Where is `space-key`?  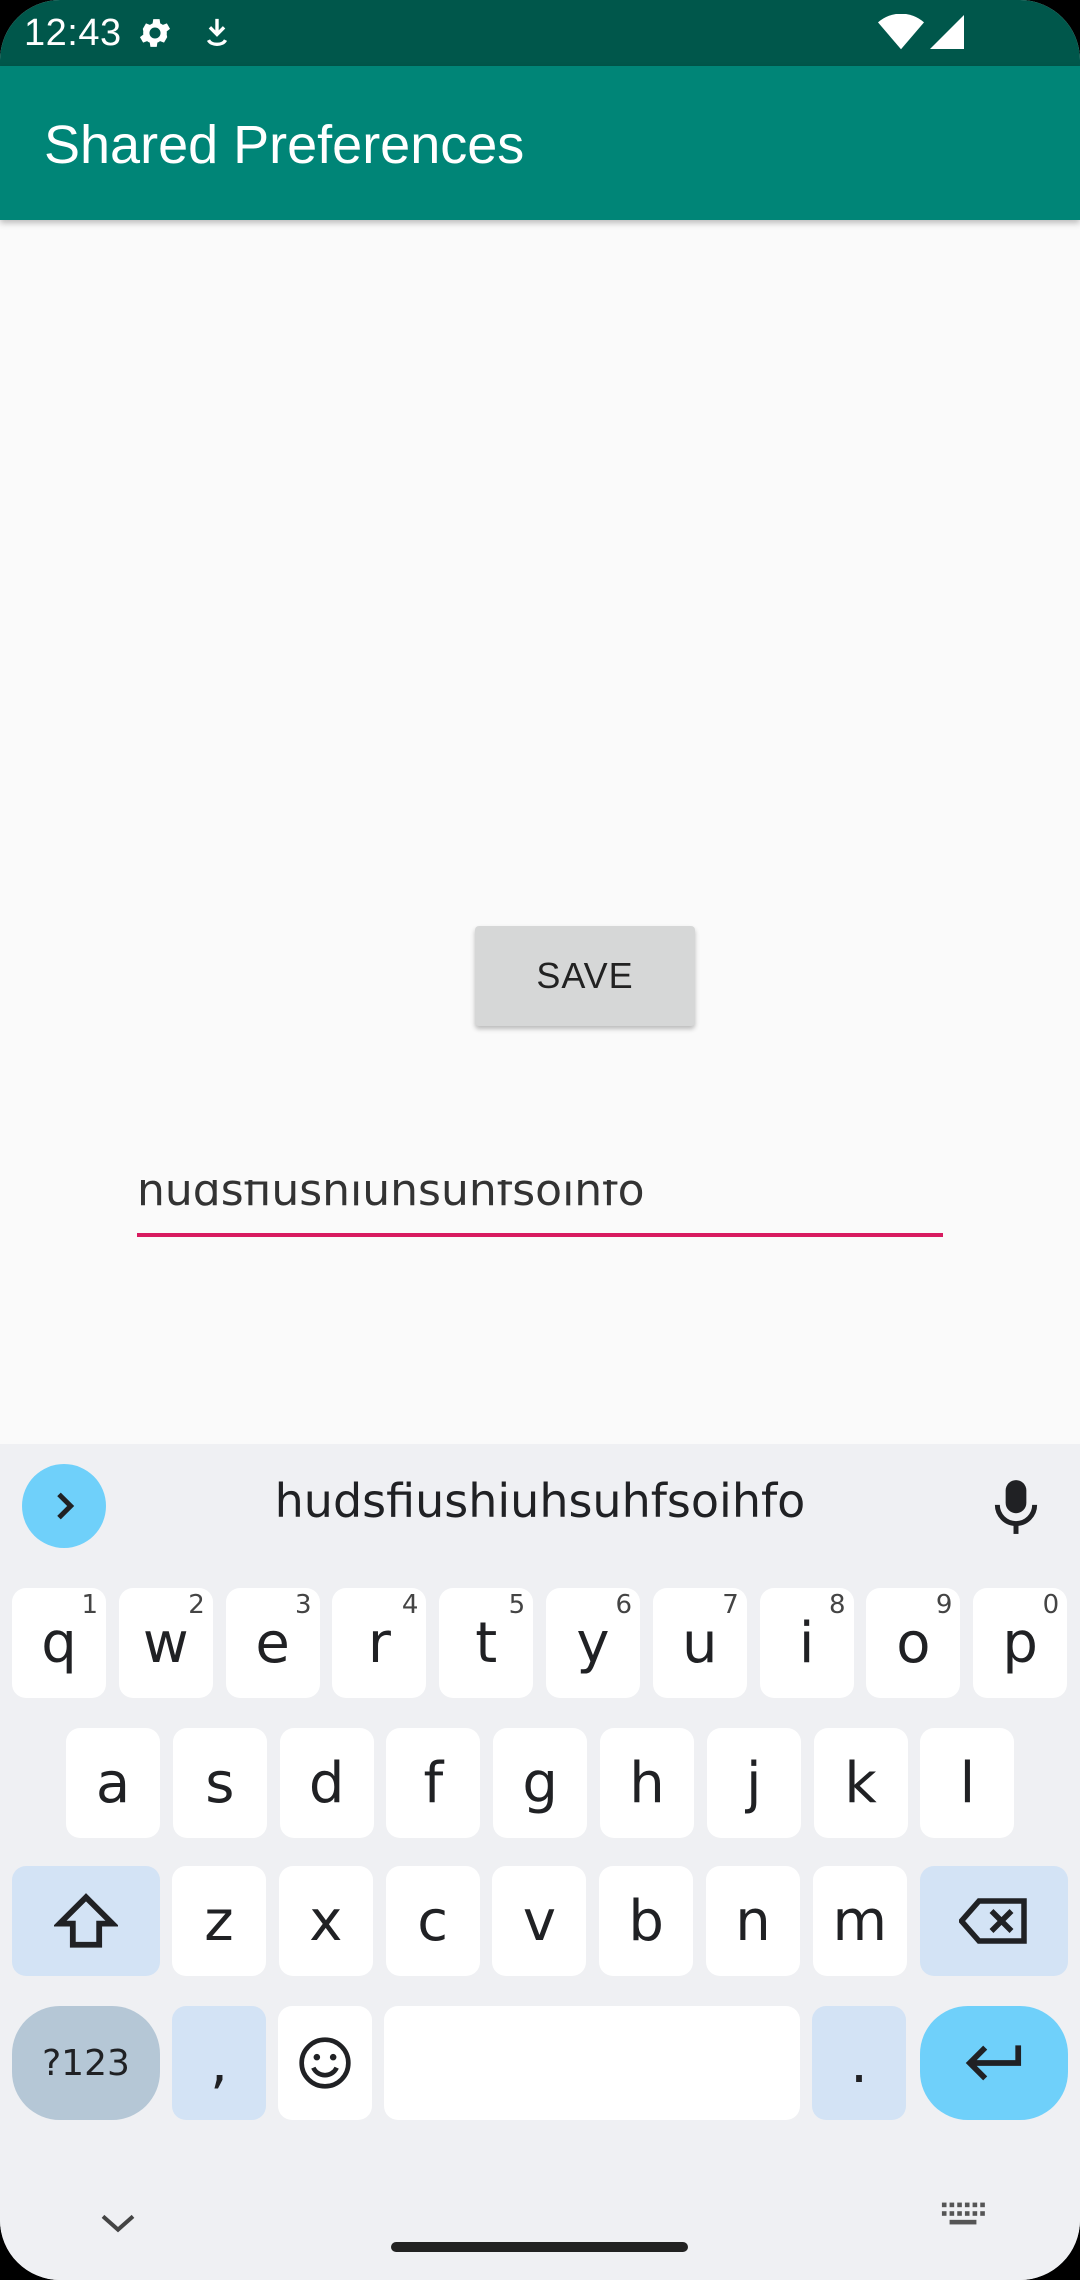 space-key is located at coordinates (592, 2063).